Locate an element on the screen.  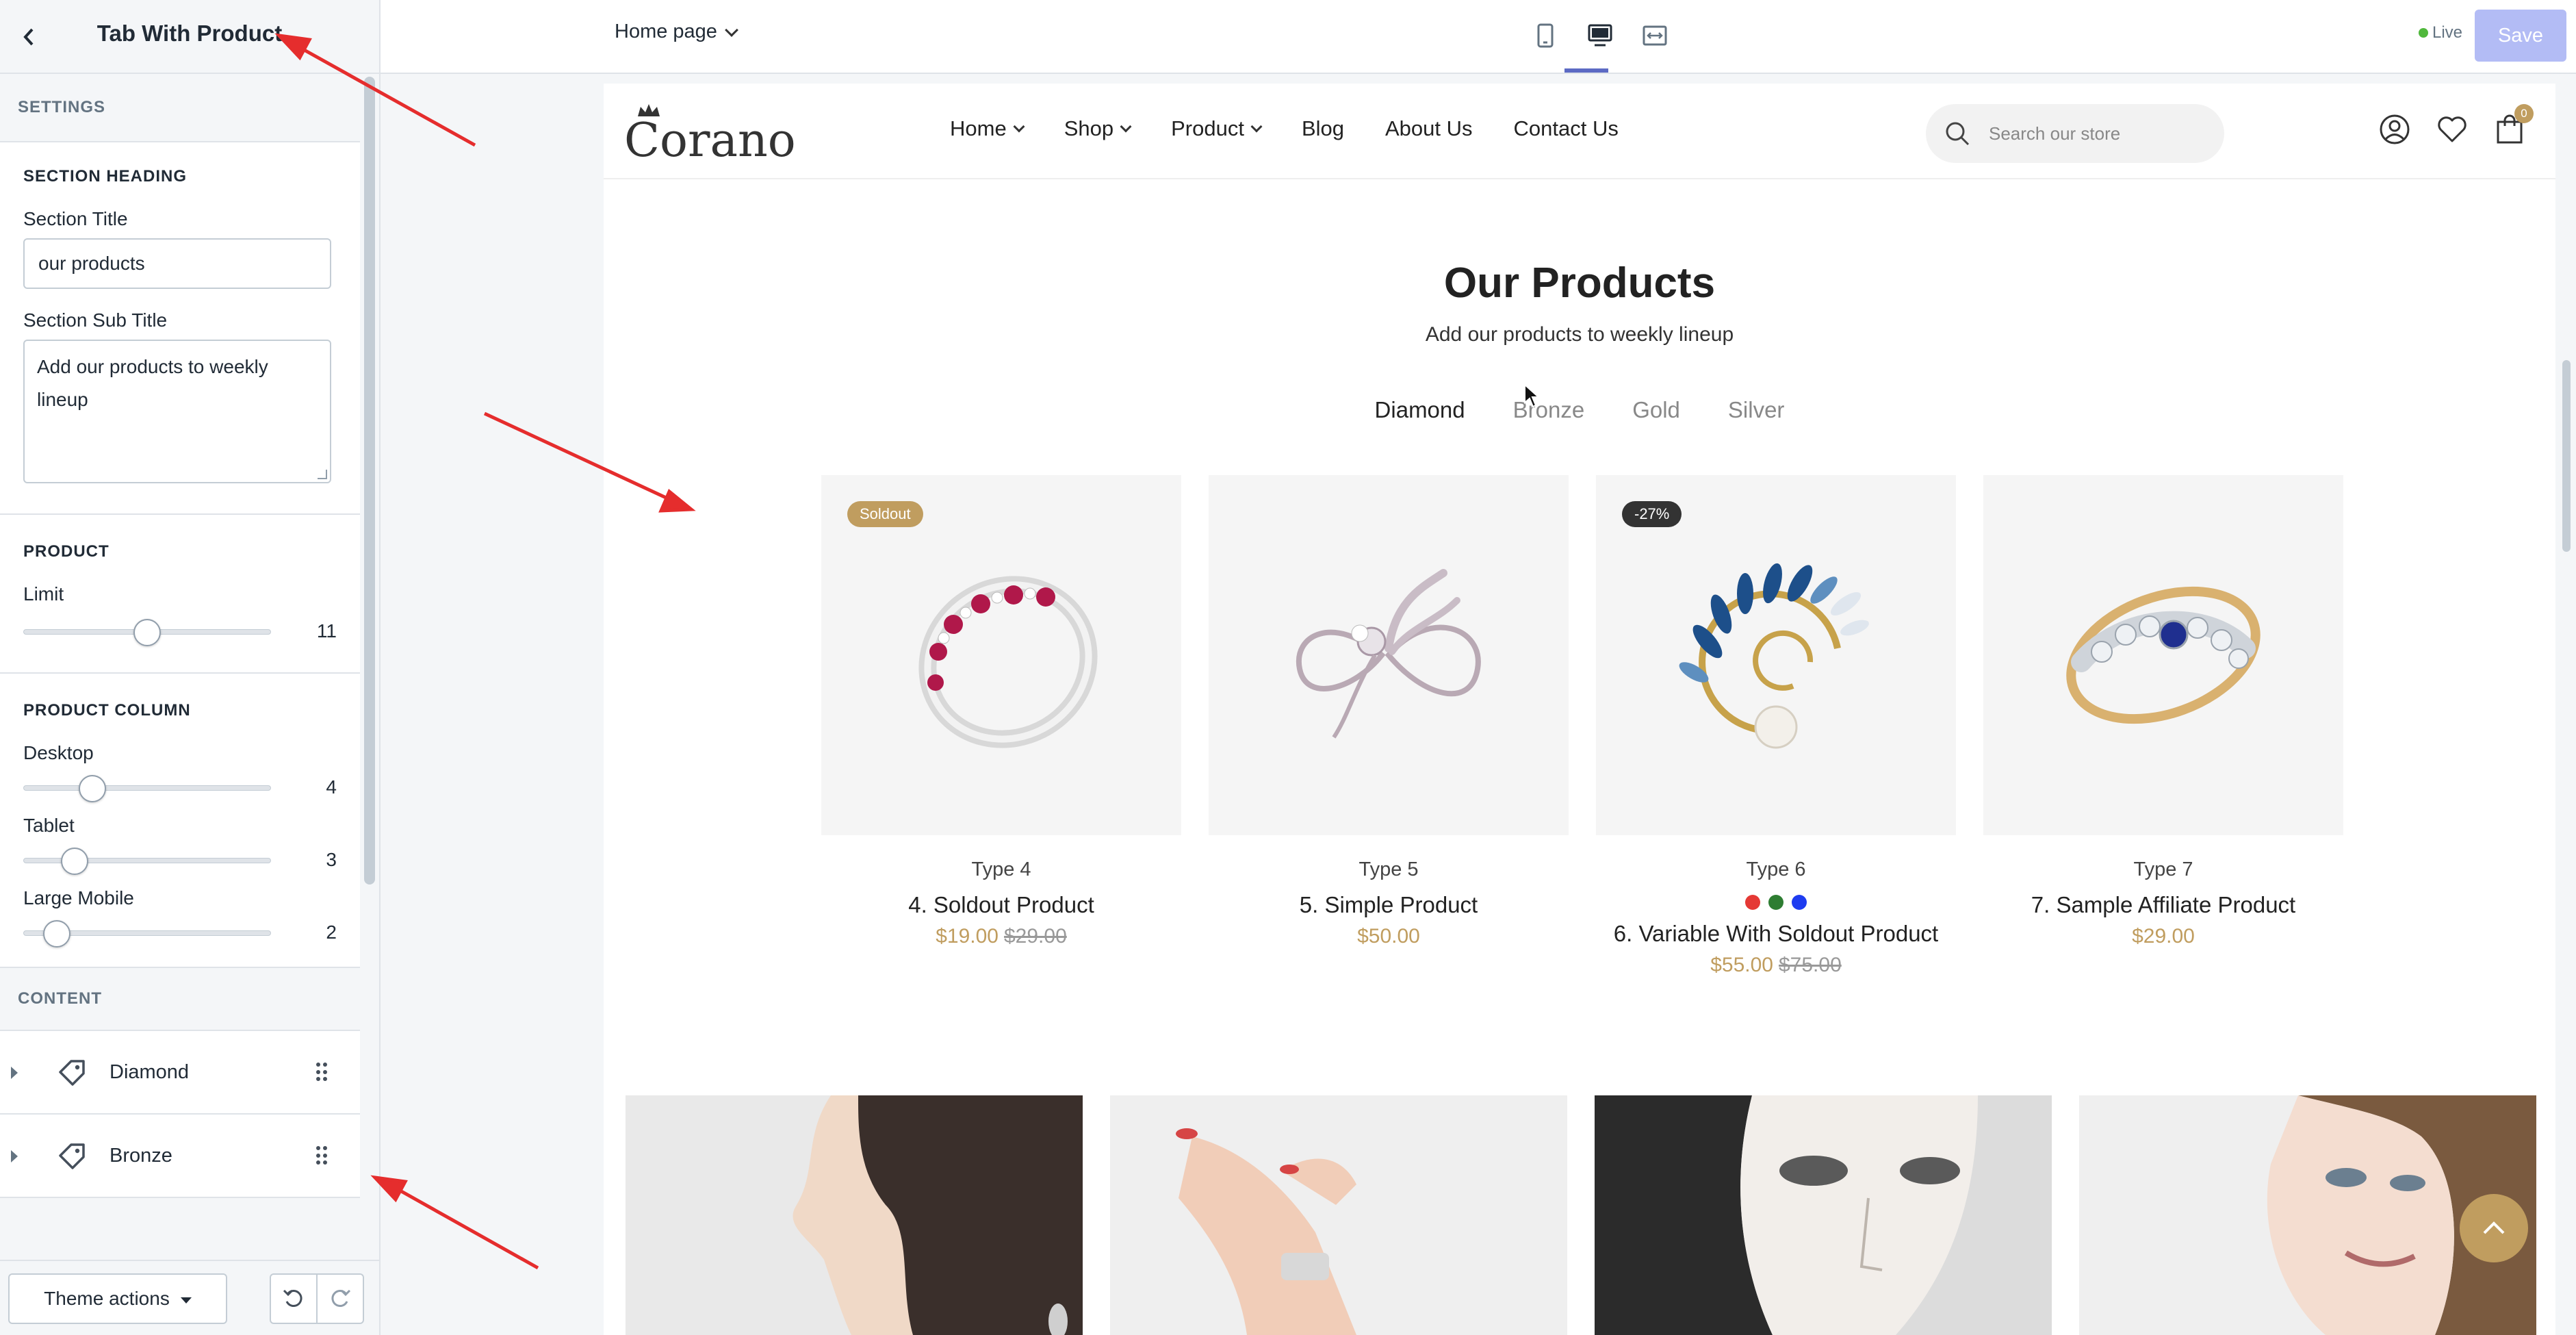
product-type: Type 5 is located at coordinates (1388, 869).